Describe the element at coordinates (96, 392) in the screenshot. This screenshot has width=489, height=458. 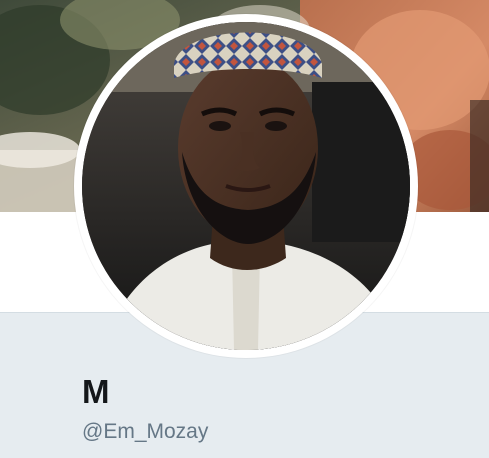
I see `display-name: M` at that location.